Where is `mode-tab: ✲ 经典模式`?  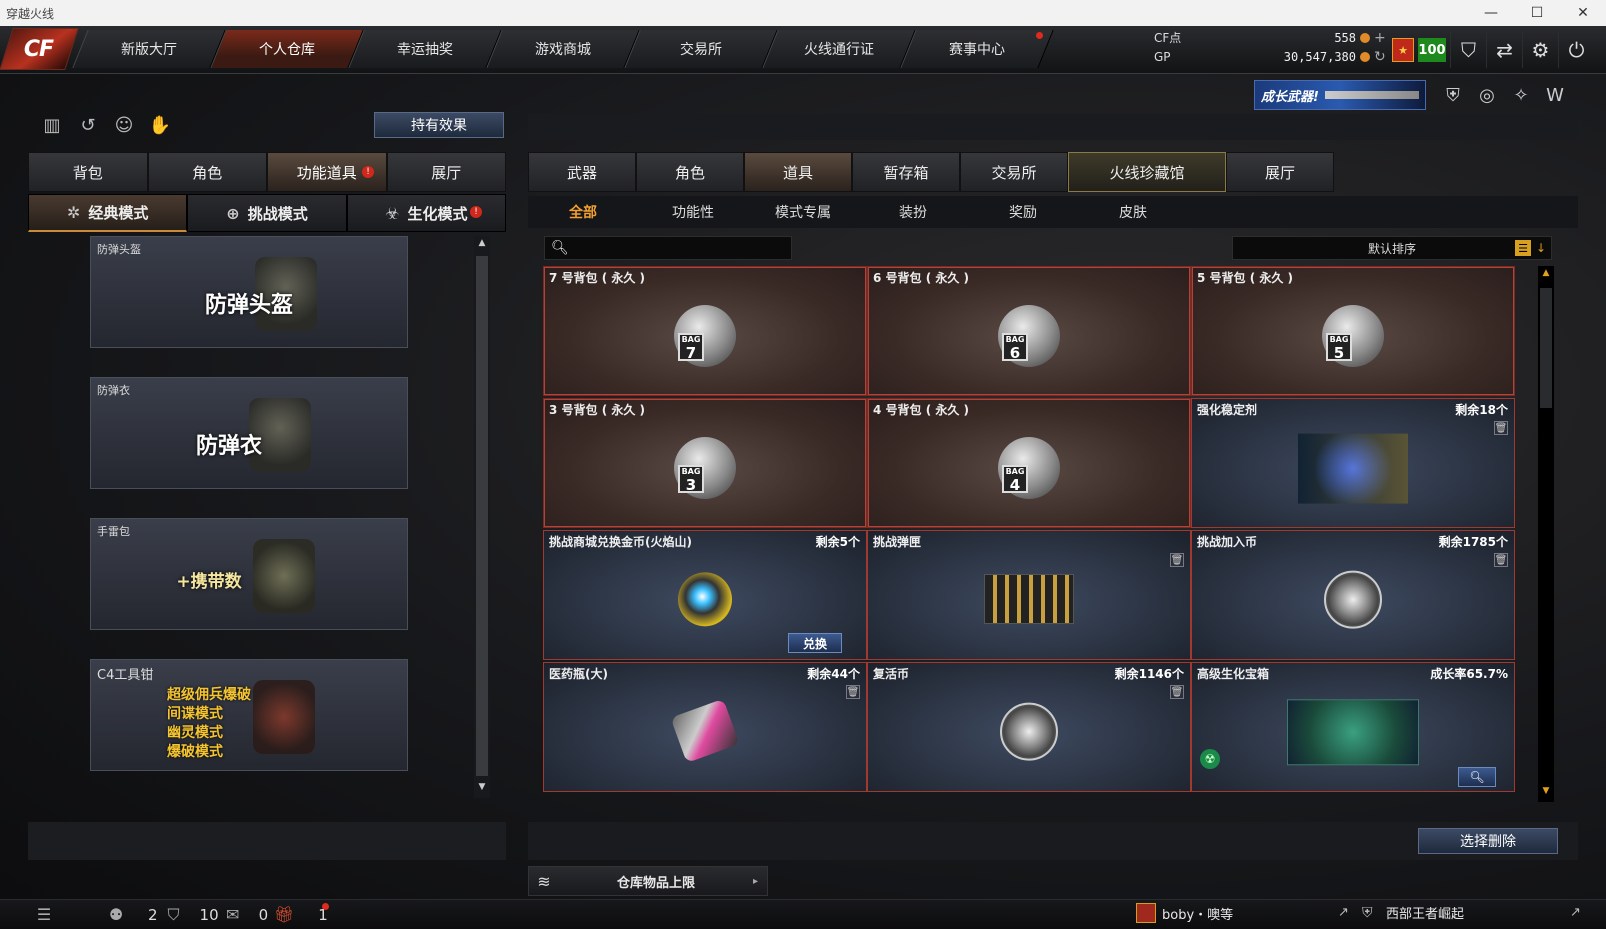 mode-tab: ✲ 经典模式 is located at coordinates (108, 213).